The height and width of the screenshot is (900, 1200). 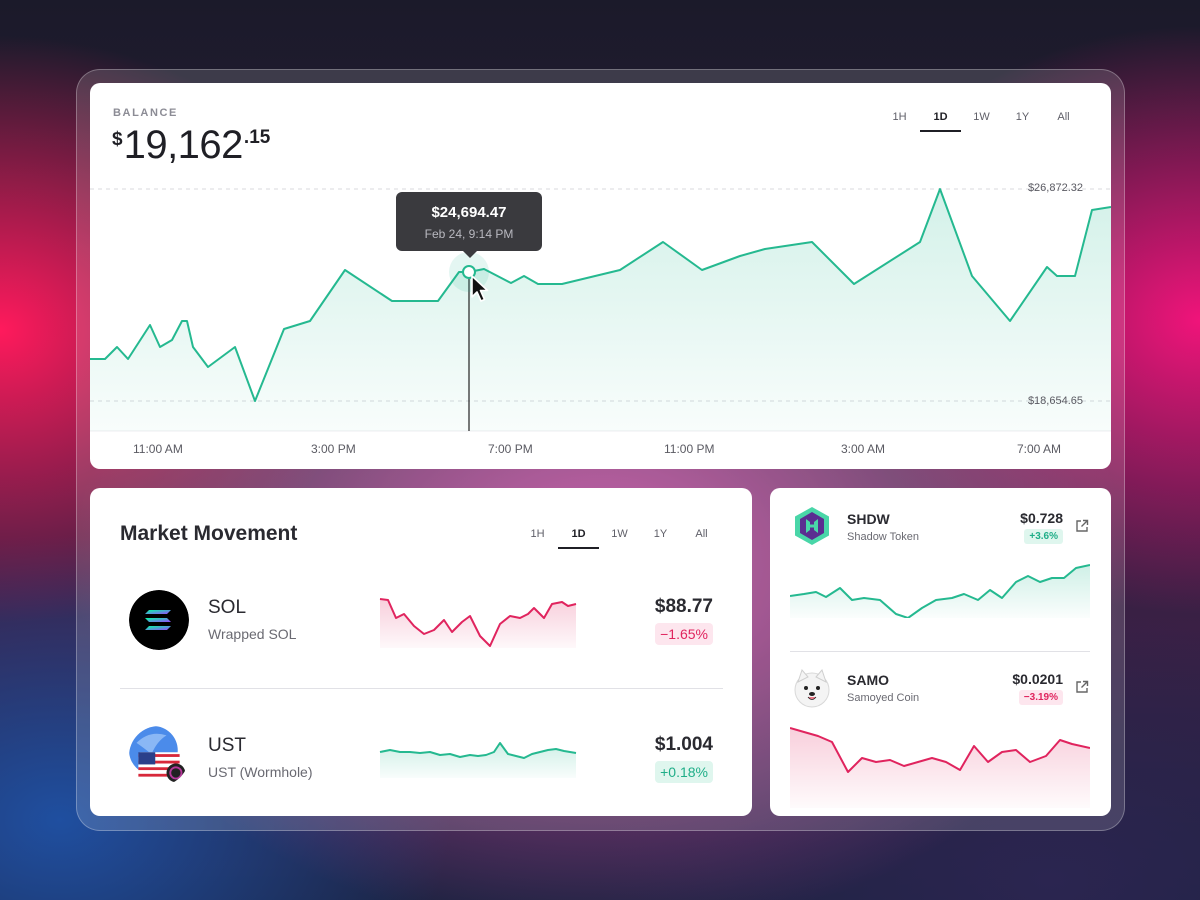 I want to click on samo-sparkline, so click(x=940, y=767).